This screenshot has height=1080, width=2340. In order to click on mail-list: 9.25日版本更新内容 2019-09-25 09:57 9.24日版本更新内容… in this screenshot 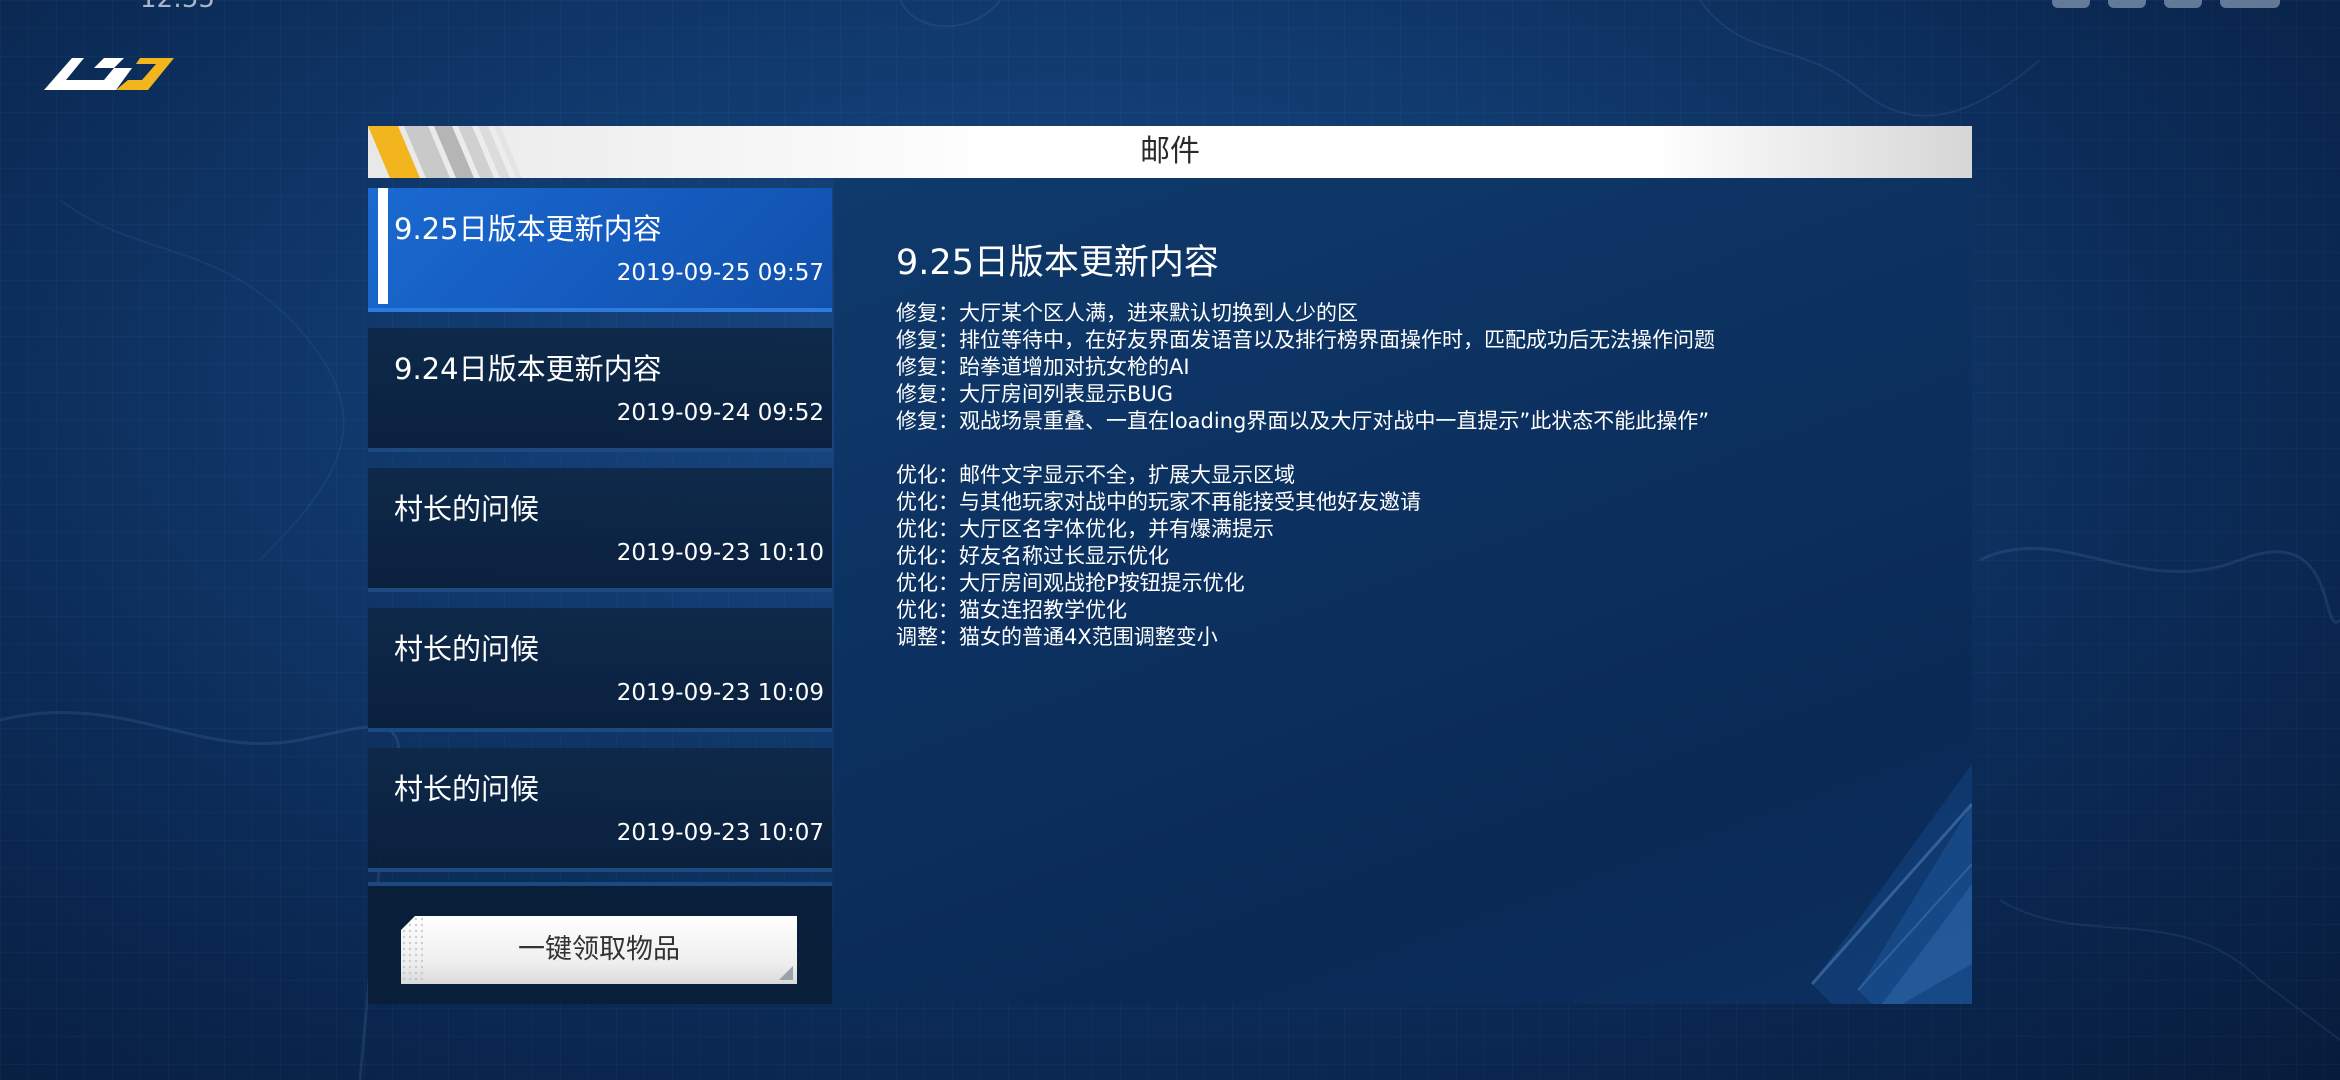, I will do `click(600, 538)`.